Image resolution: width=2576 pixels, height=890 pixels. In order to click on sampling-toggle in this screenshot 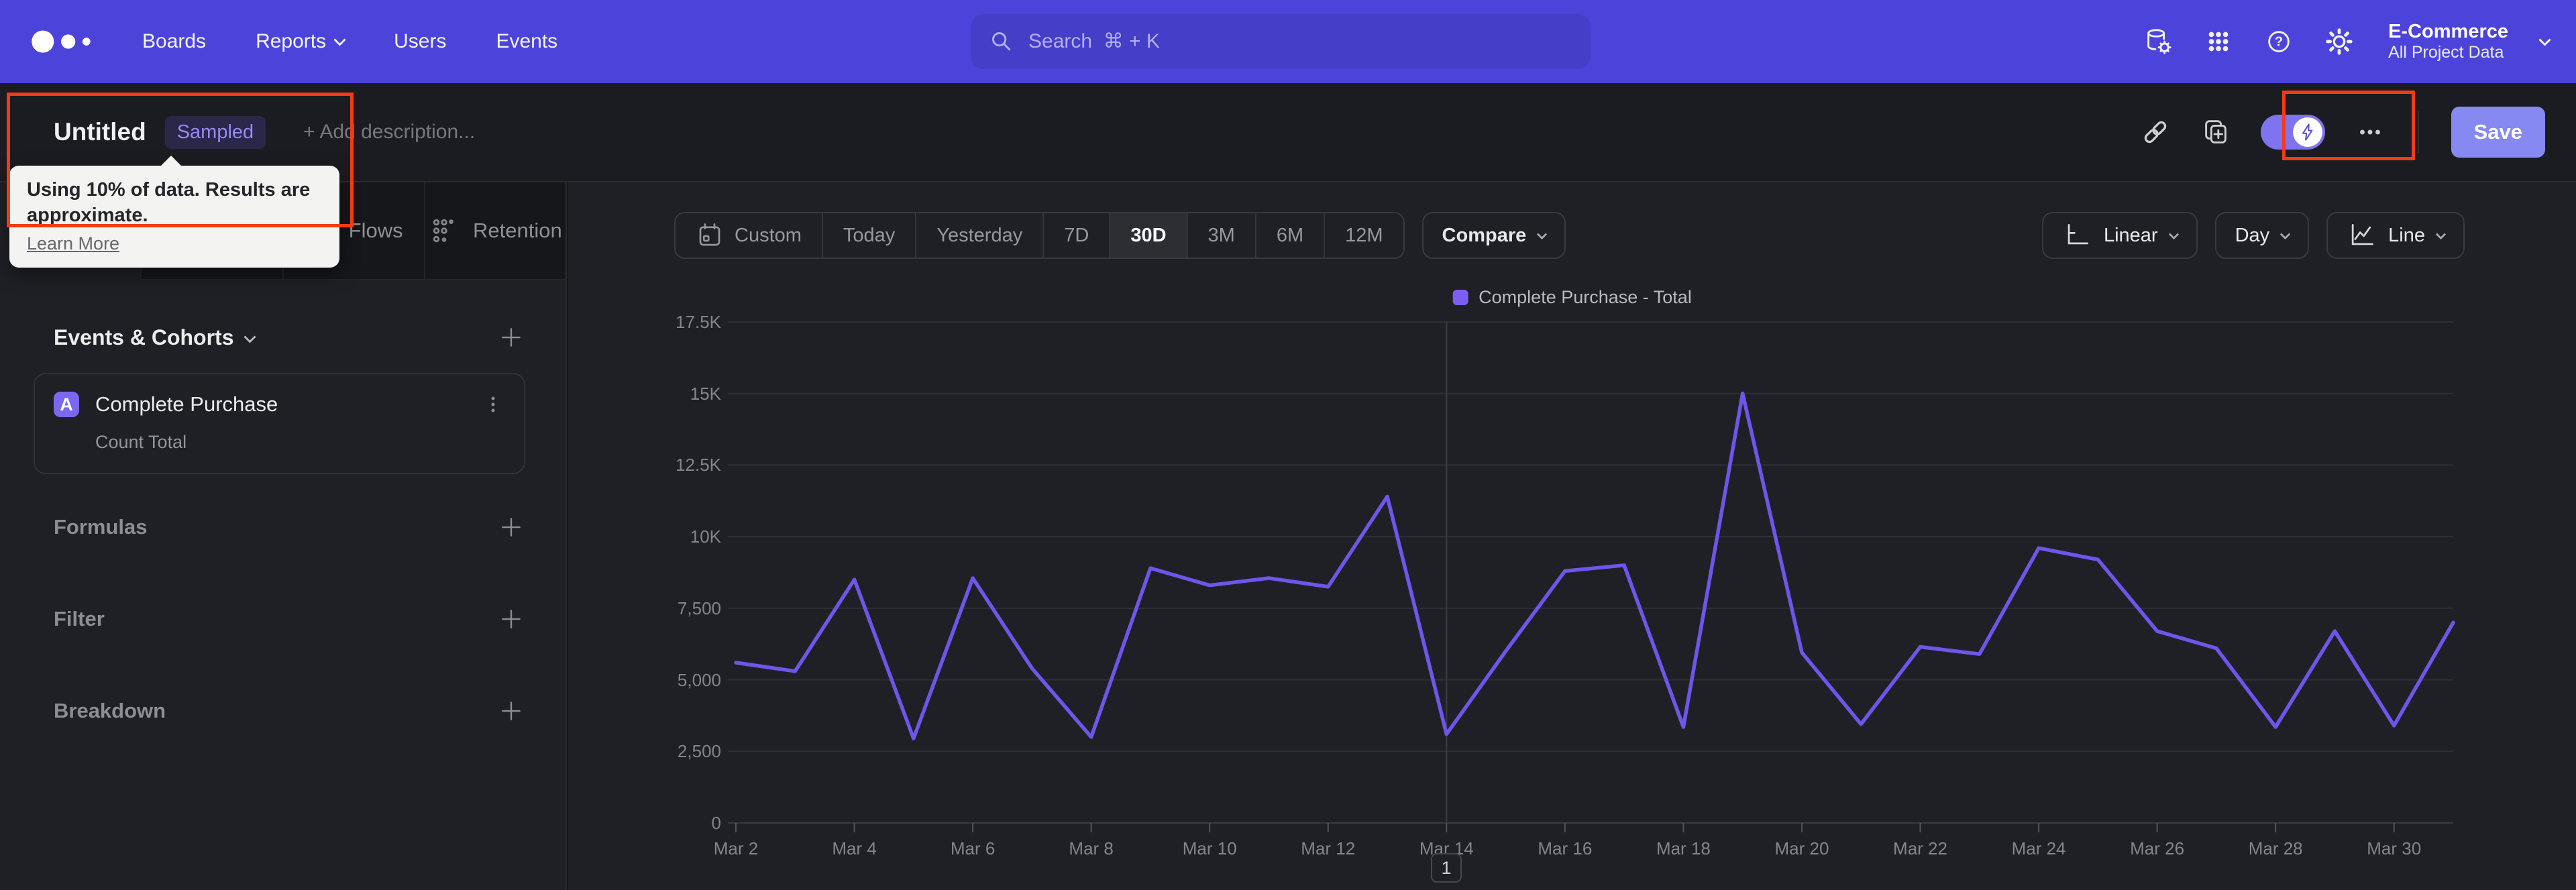, I will do `click(2292, 132)`.